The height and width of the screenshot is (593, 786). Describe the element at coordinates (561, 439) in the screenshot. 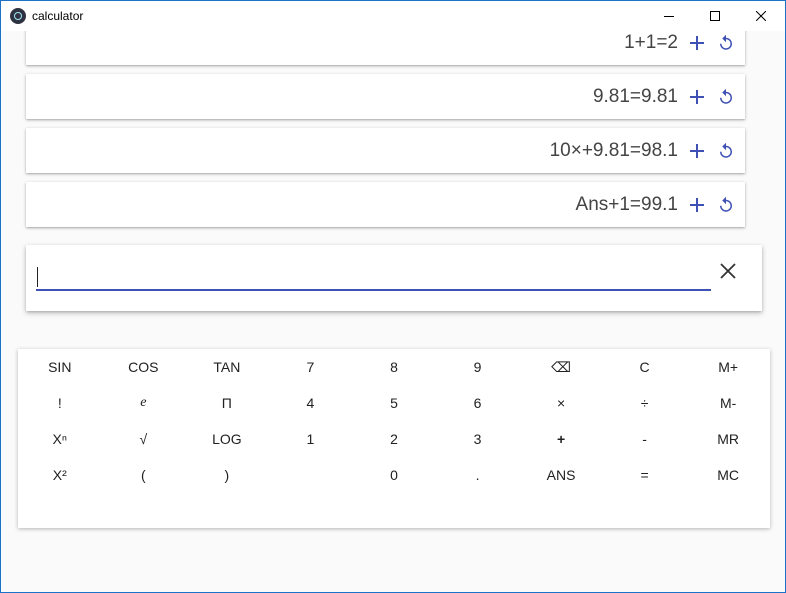

I see `key-add: +` at that location.